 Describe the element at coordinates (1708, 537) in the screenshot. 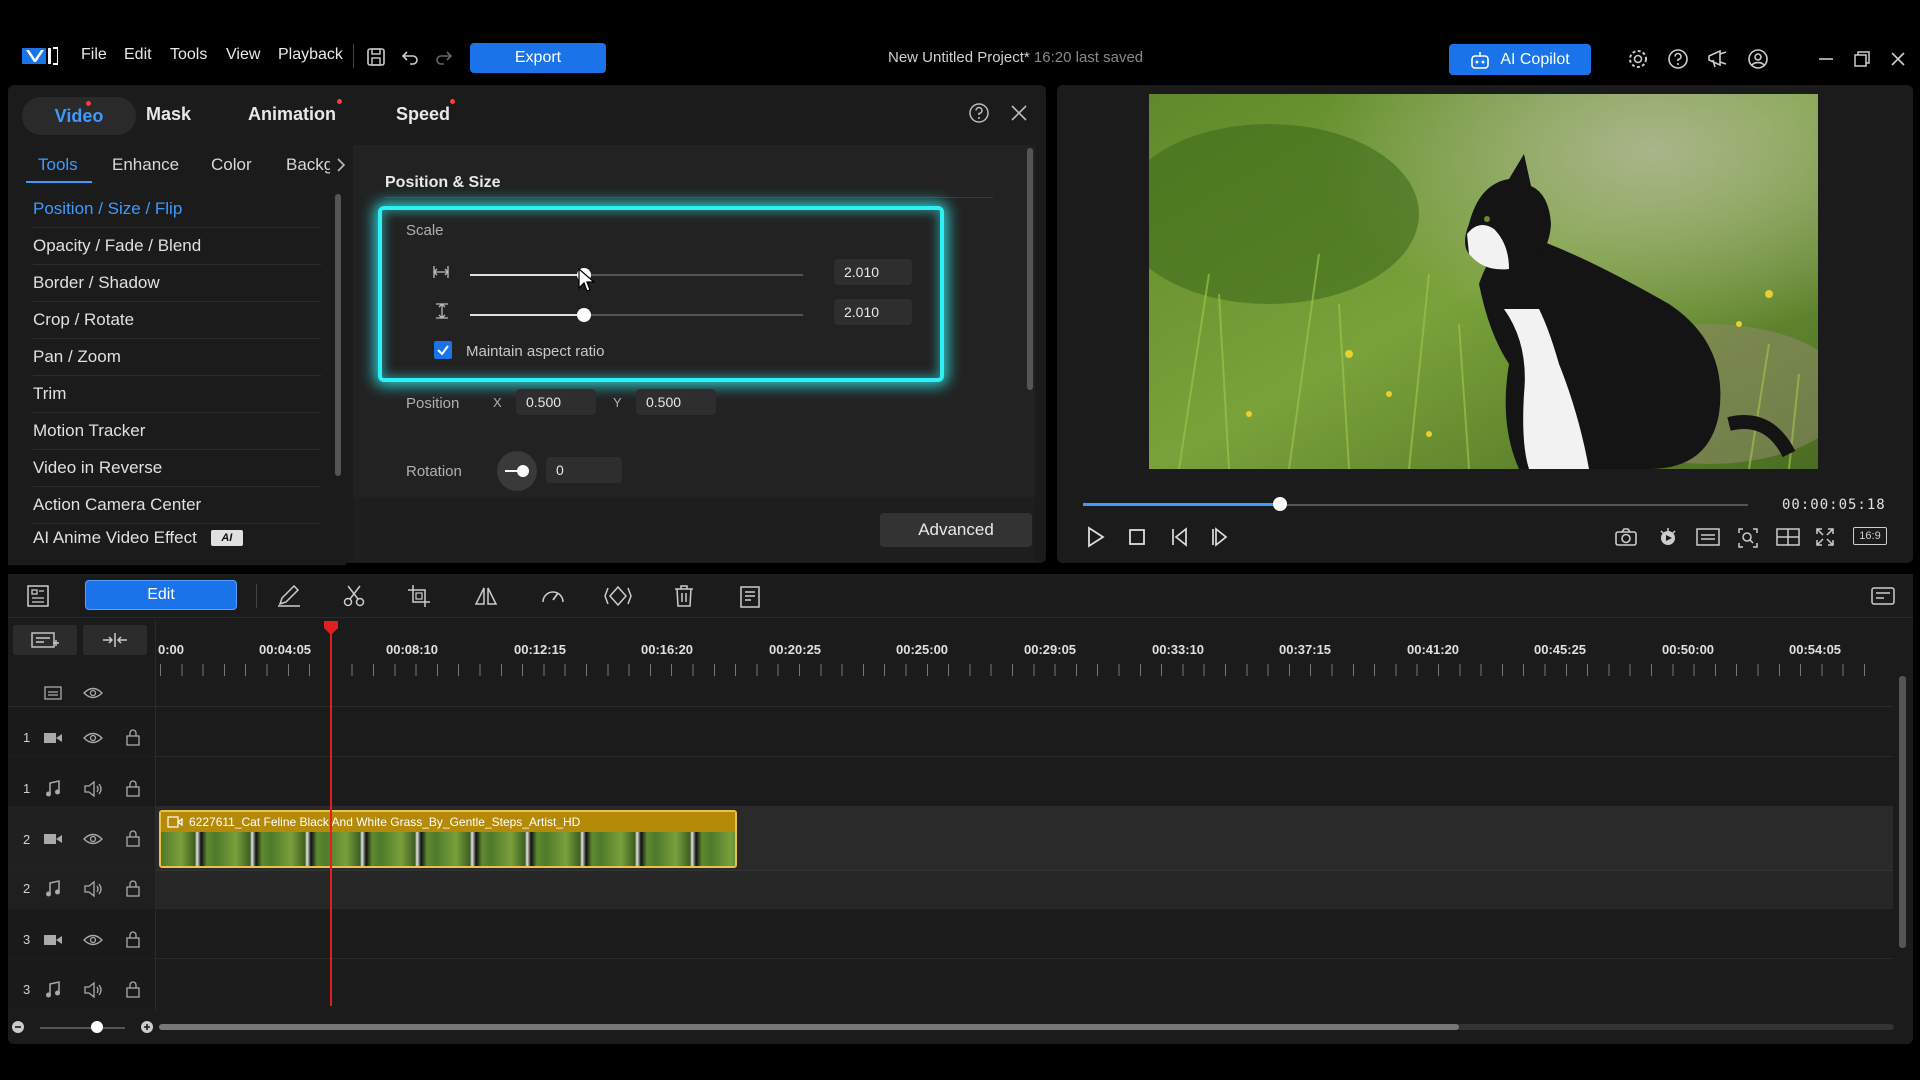

I see `subtitles-icon` at that location.